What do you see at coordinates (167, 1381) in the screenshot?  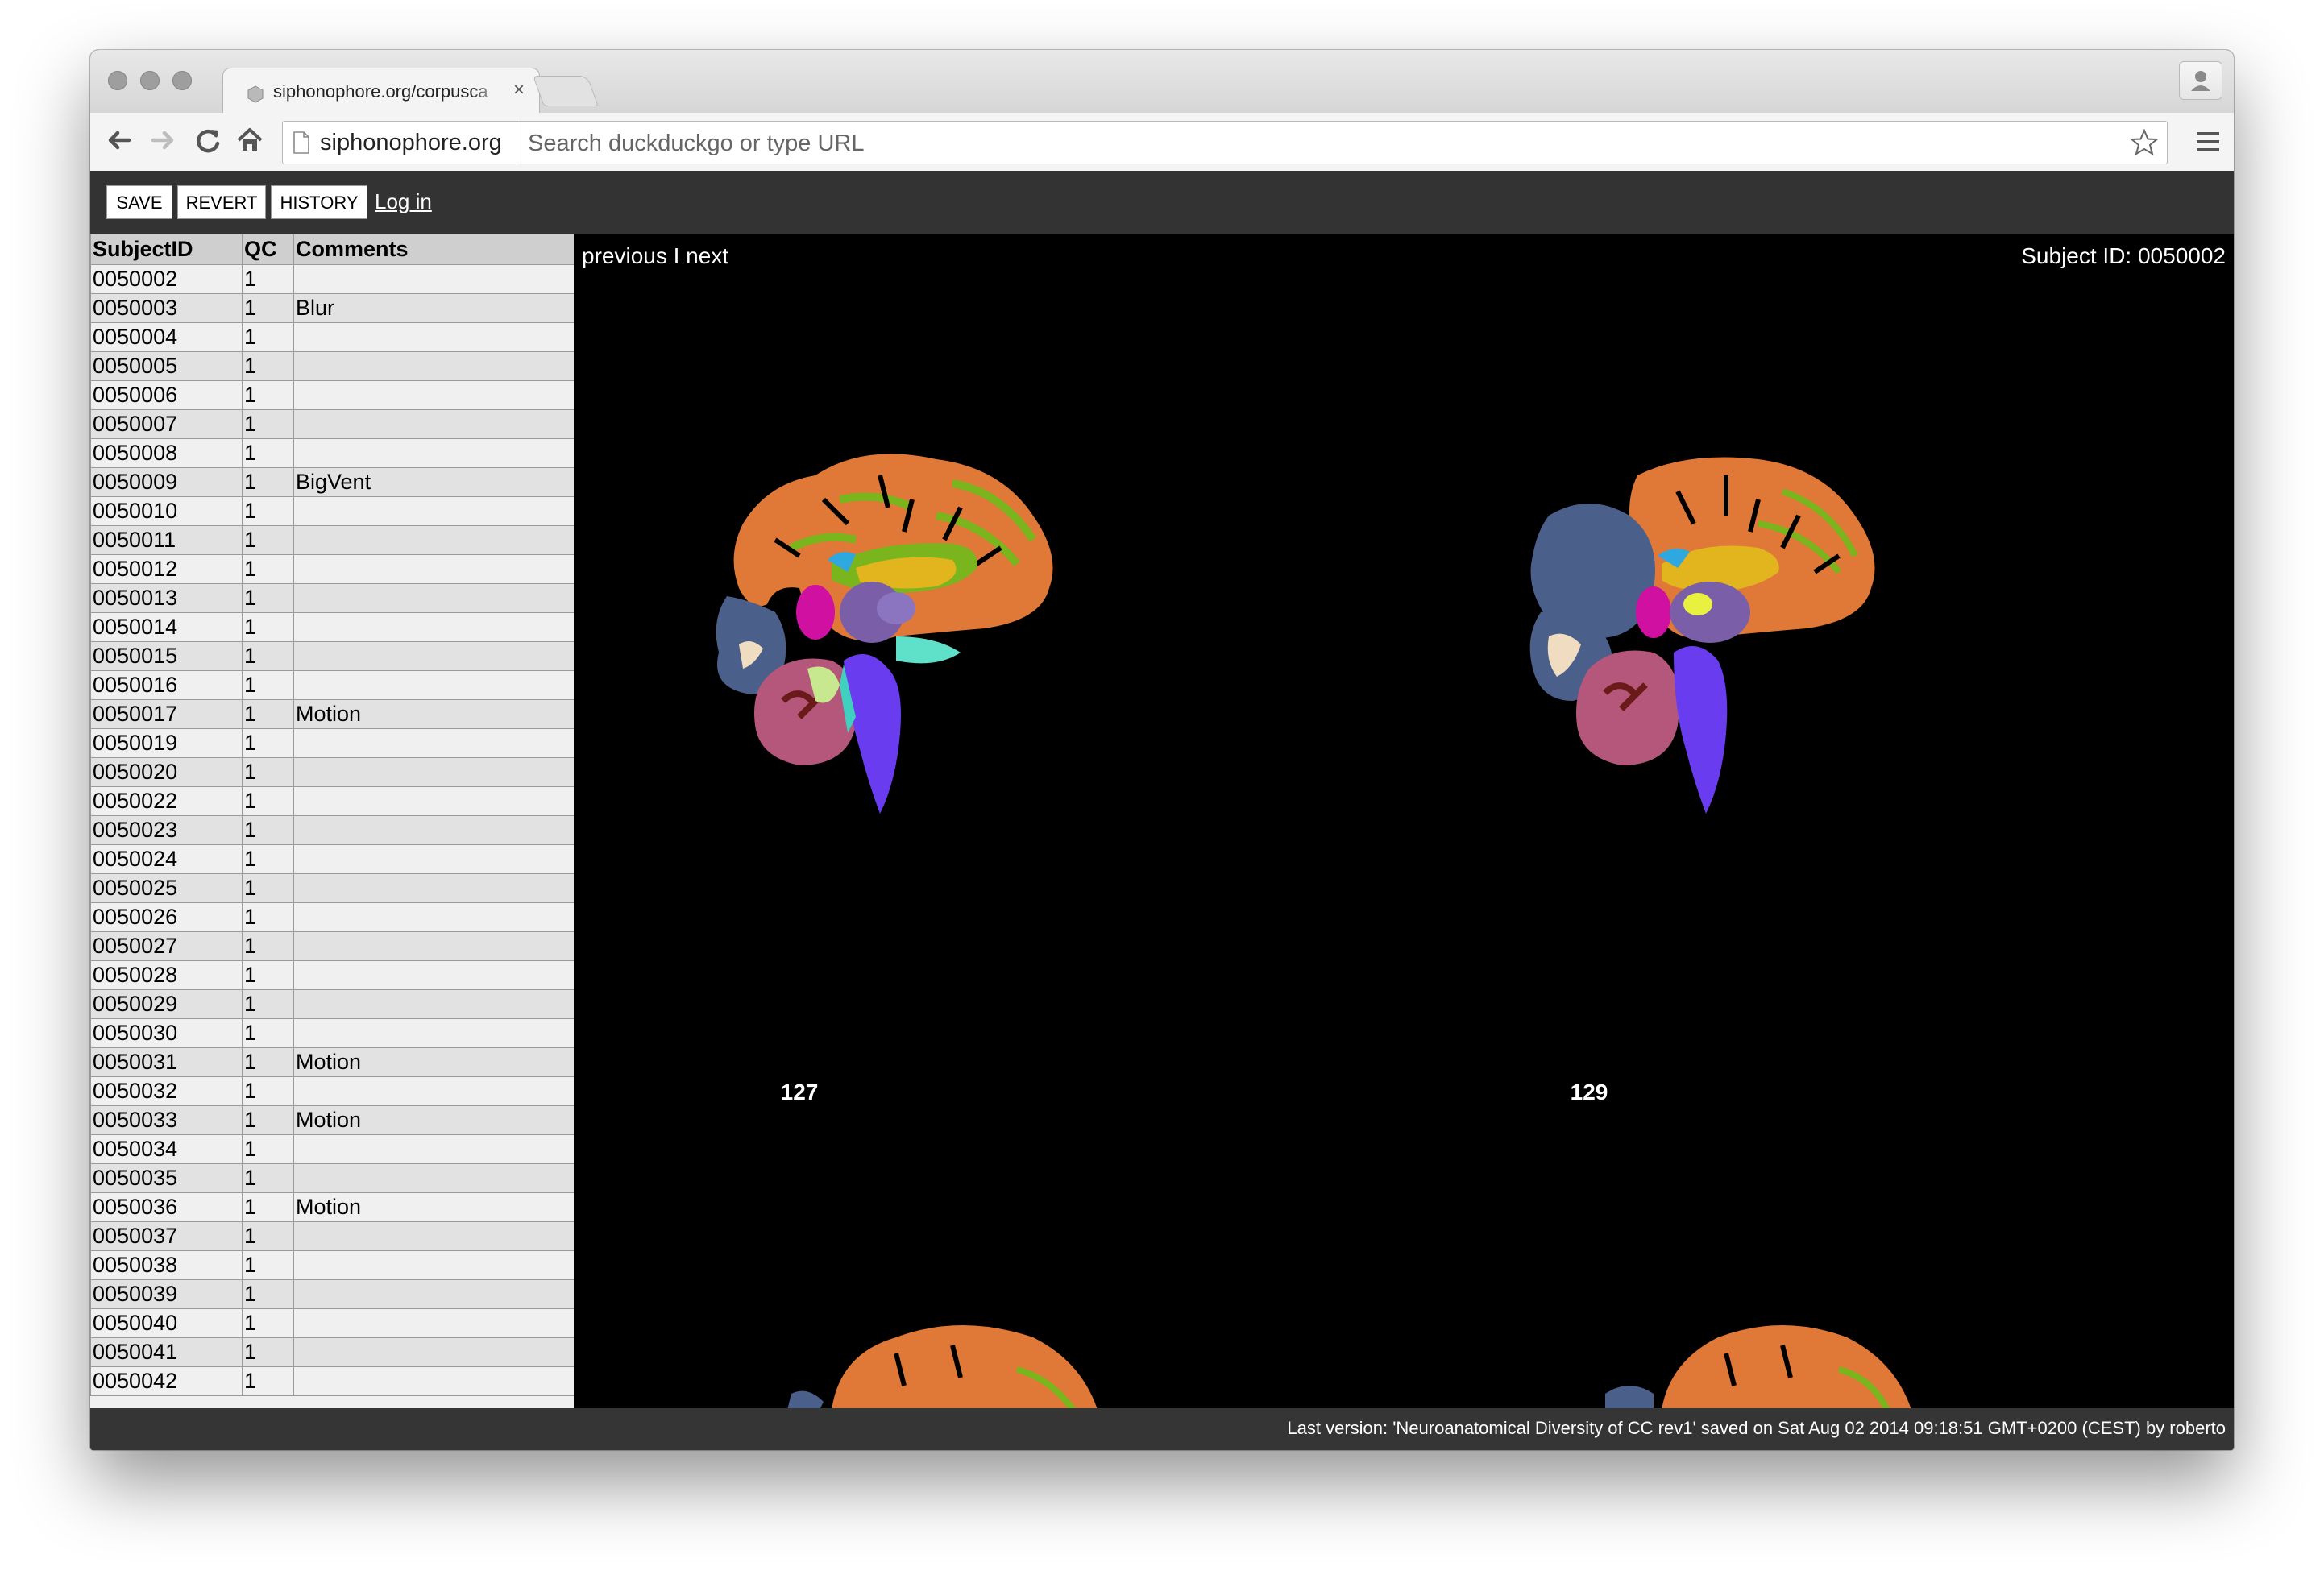 I see `cell-subjectid: 0050042` at bounding box center [167, 1381].